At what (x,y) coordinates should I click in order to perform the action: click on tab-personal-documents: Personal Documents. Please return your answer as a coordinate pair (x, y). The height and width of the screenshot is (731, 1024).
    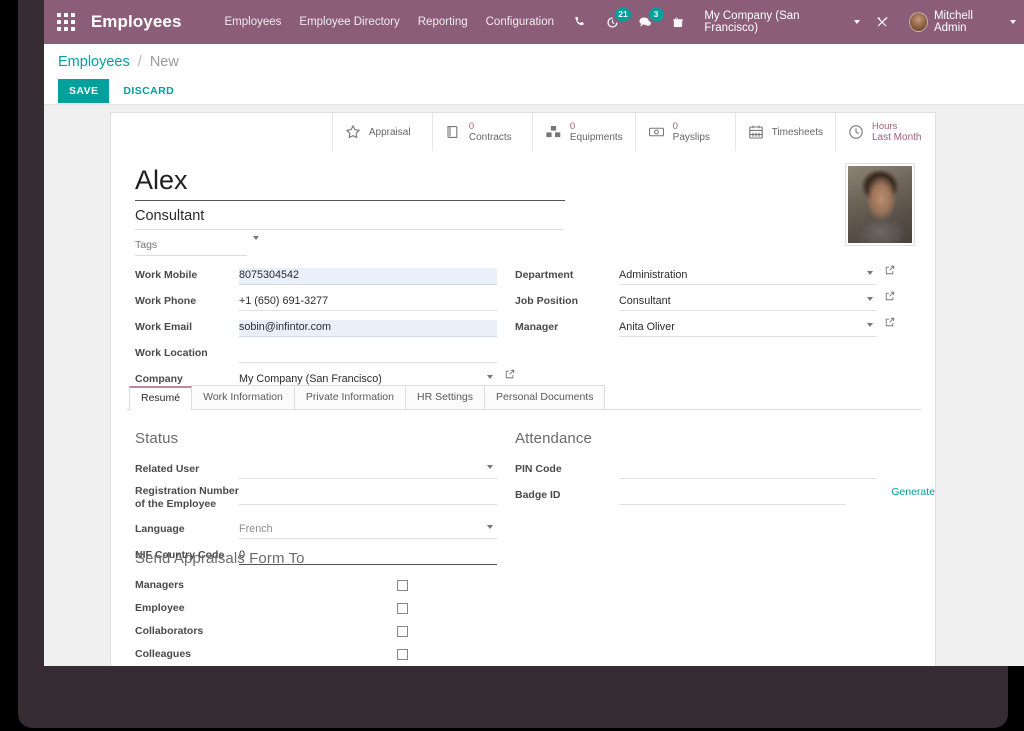
    Looking at the image, I should click on (545, 397).